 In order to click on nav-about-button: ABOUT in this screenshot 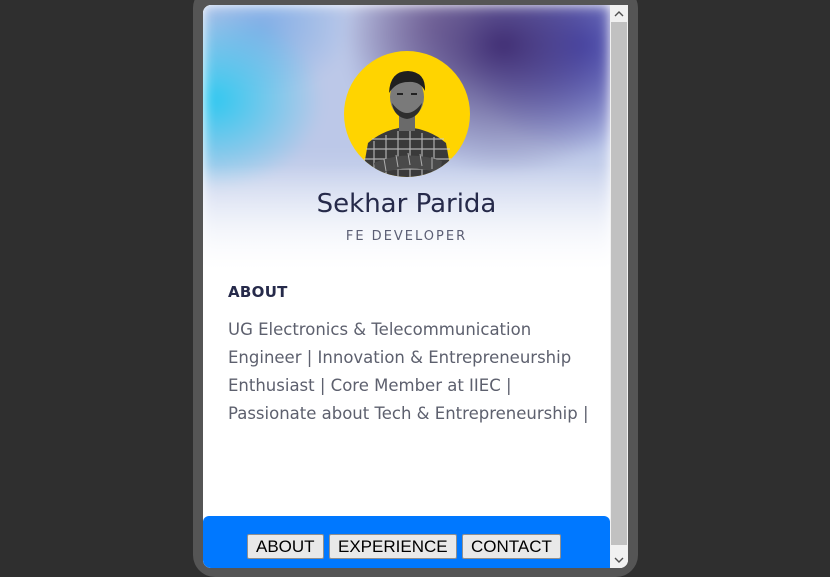, I will do `click(285, 546)`.